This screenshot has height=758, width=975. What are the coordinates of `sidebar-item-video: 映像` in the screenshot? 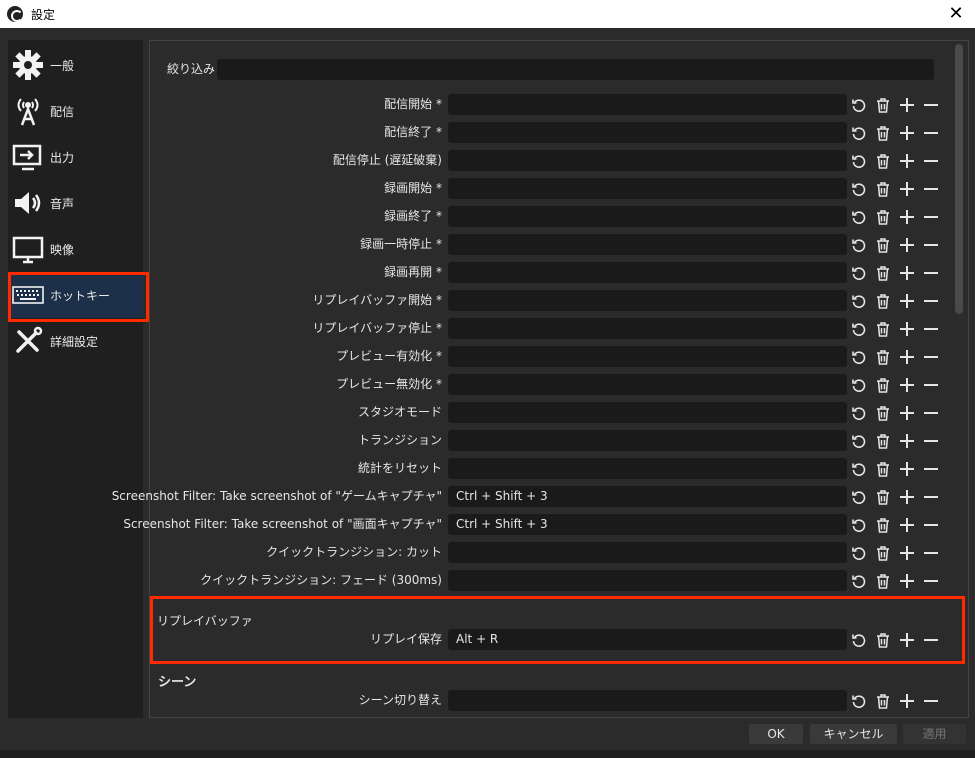 It's located at (75, 249).